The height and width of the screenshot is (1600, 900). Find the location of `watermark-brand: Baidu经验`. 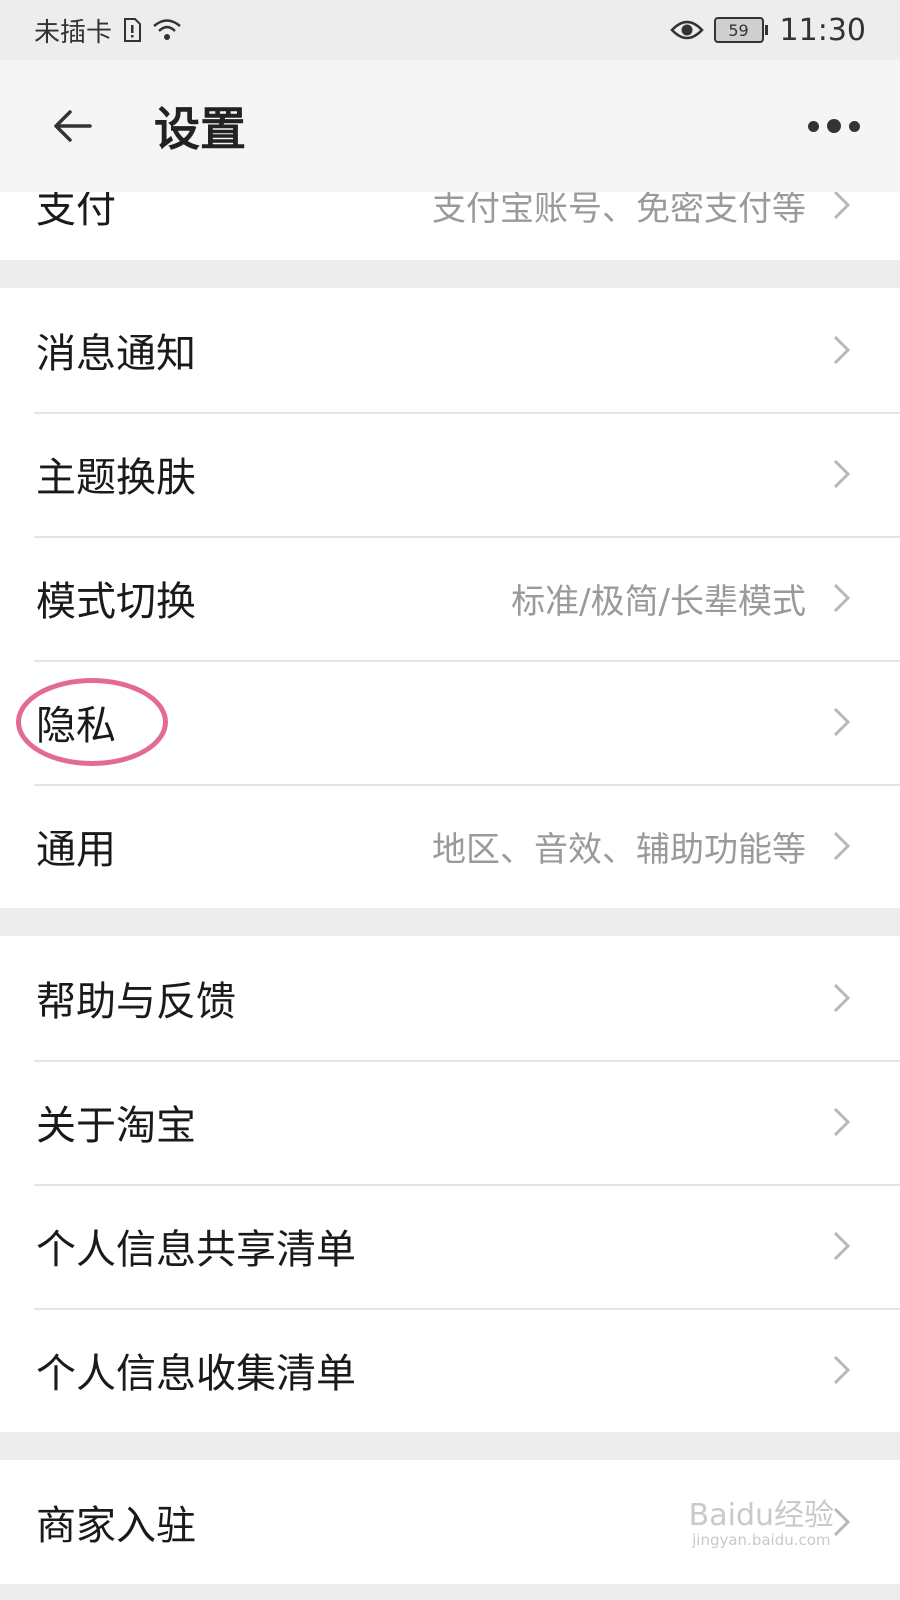

watermark-brand: Baidu经验 is located at coordinates (761, 1515).